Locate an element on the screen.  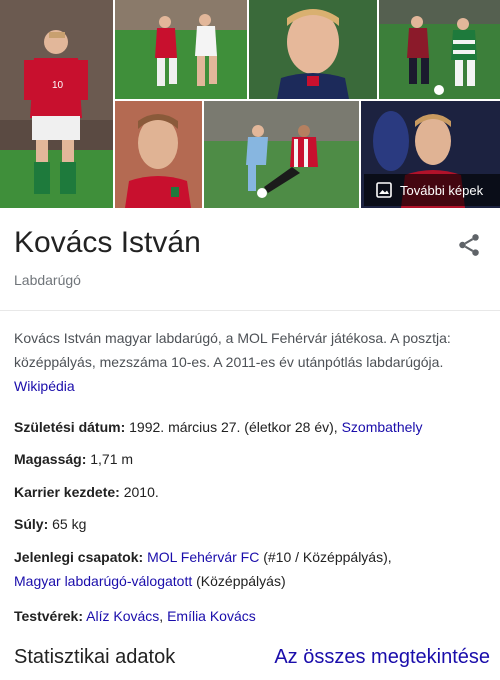
team-fehervar-note: (#10 / Középpályás), is located at coordinates (325, 557).